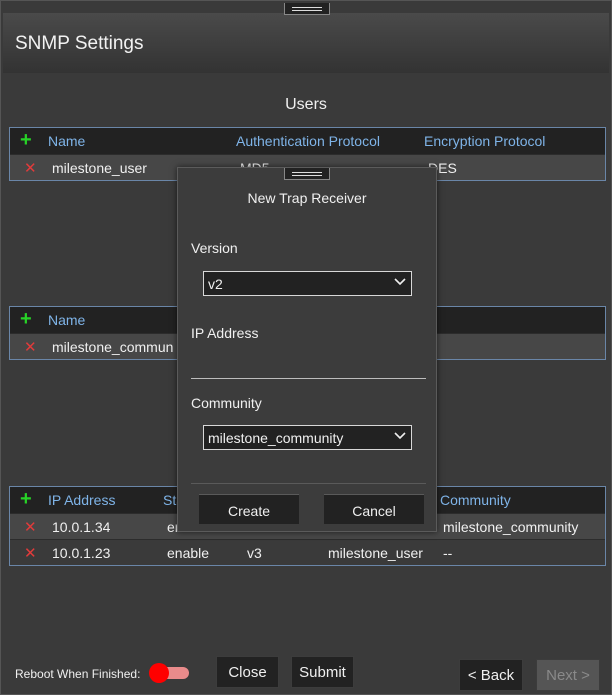 The height and width of the screenshot is (695, 612). I want to click on community-label: Community, so click(226, 403).